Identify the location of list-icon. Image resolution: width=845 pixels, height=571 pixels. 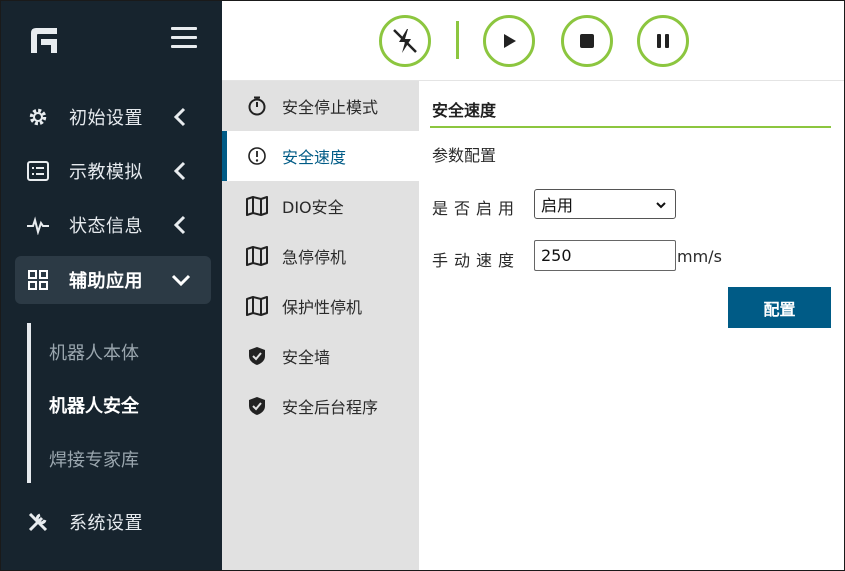
(38, 171).